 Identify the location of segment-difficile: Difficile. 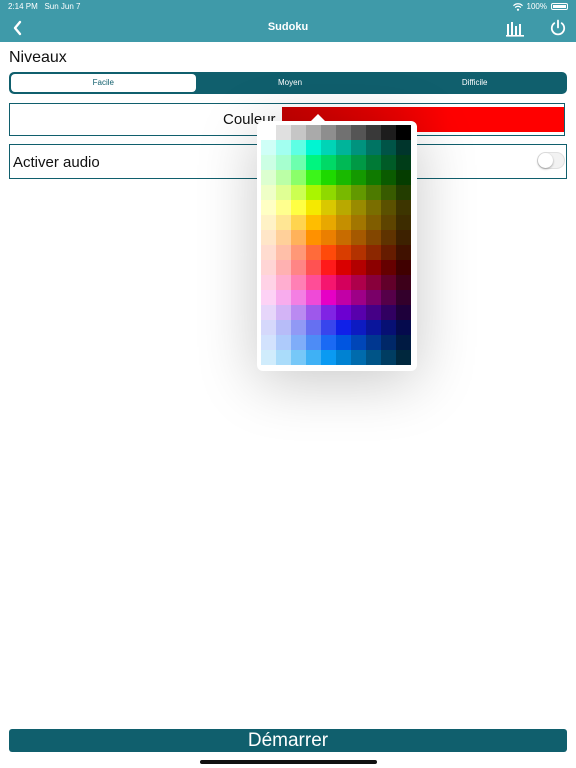
(474, 83).